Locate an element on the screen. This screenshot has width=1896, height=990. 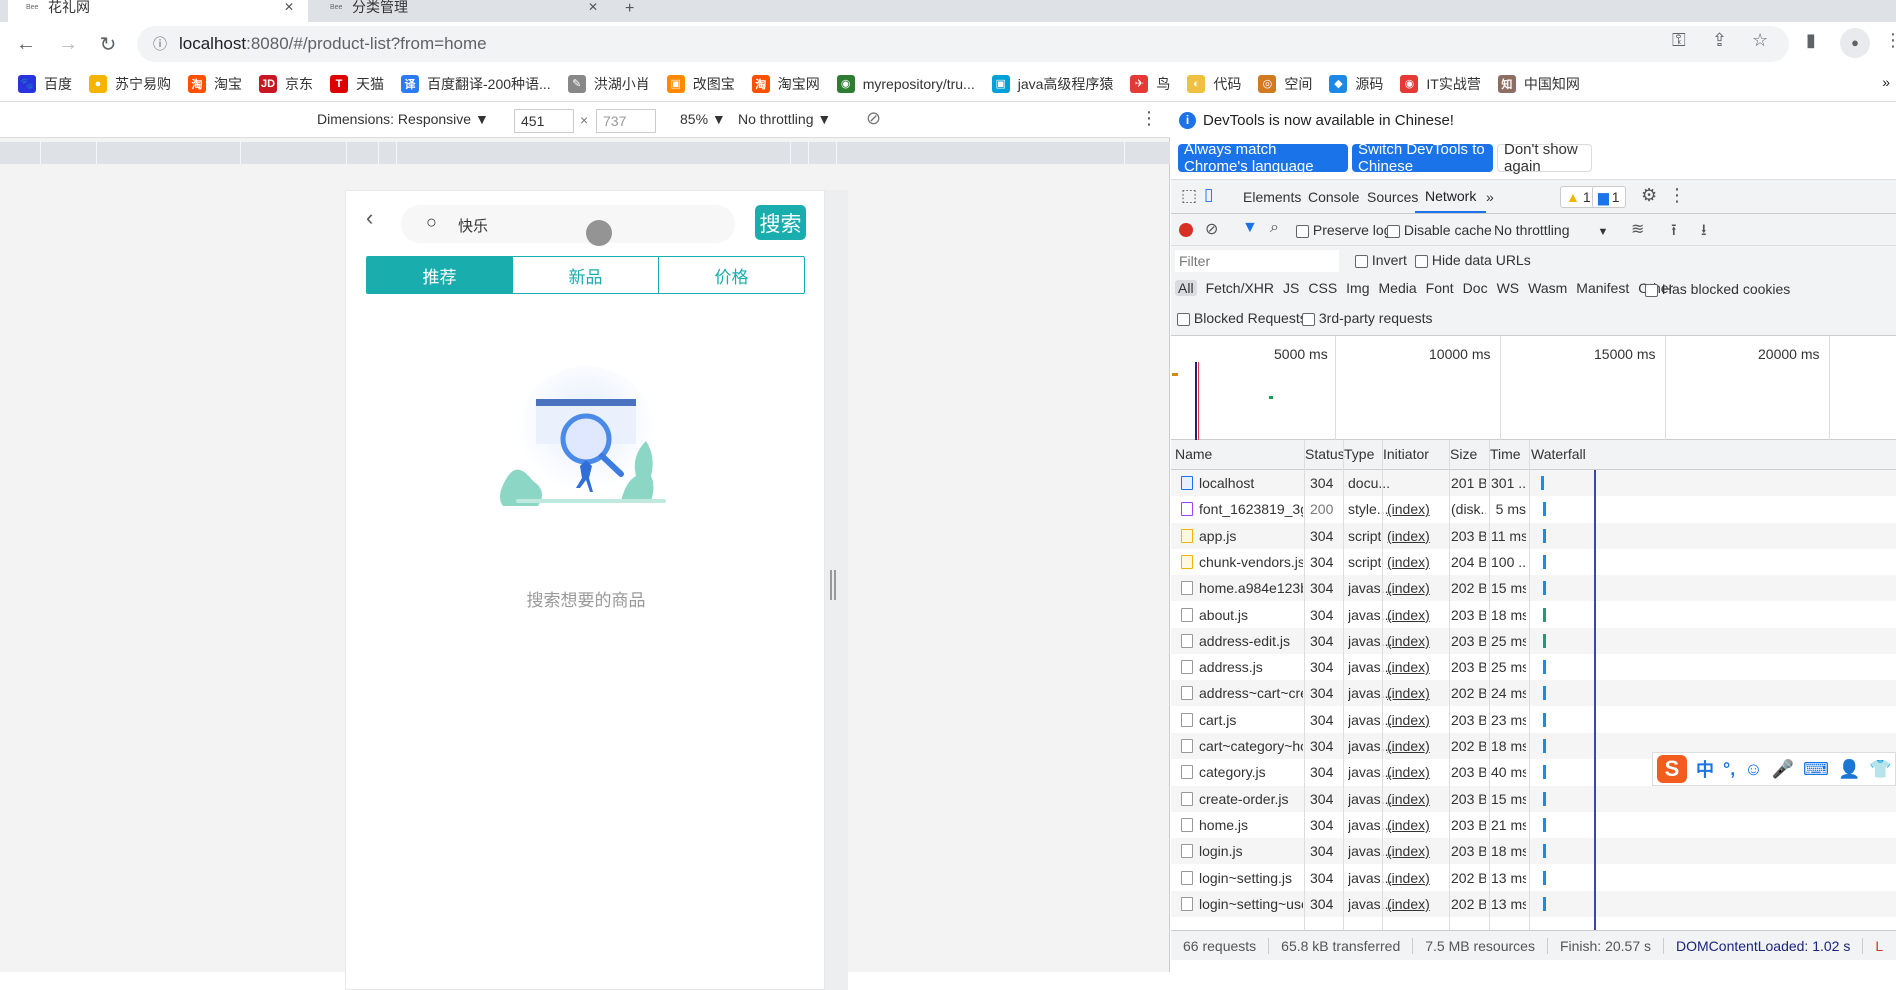
column-header-time: Time is located at coordinates (1505, 454).